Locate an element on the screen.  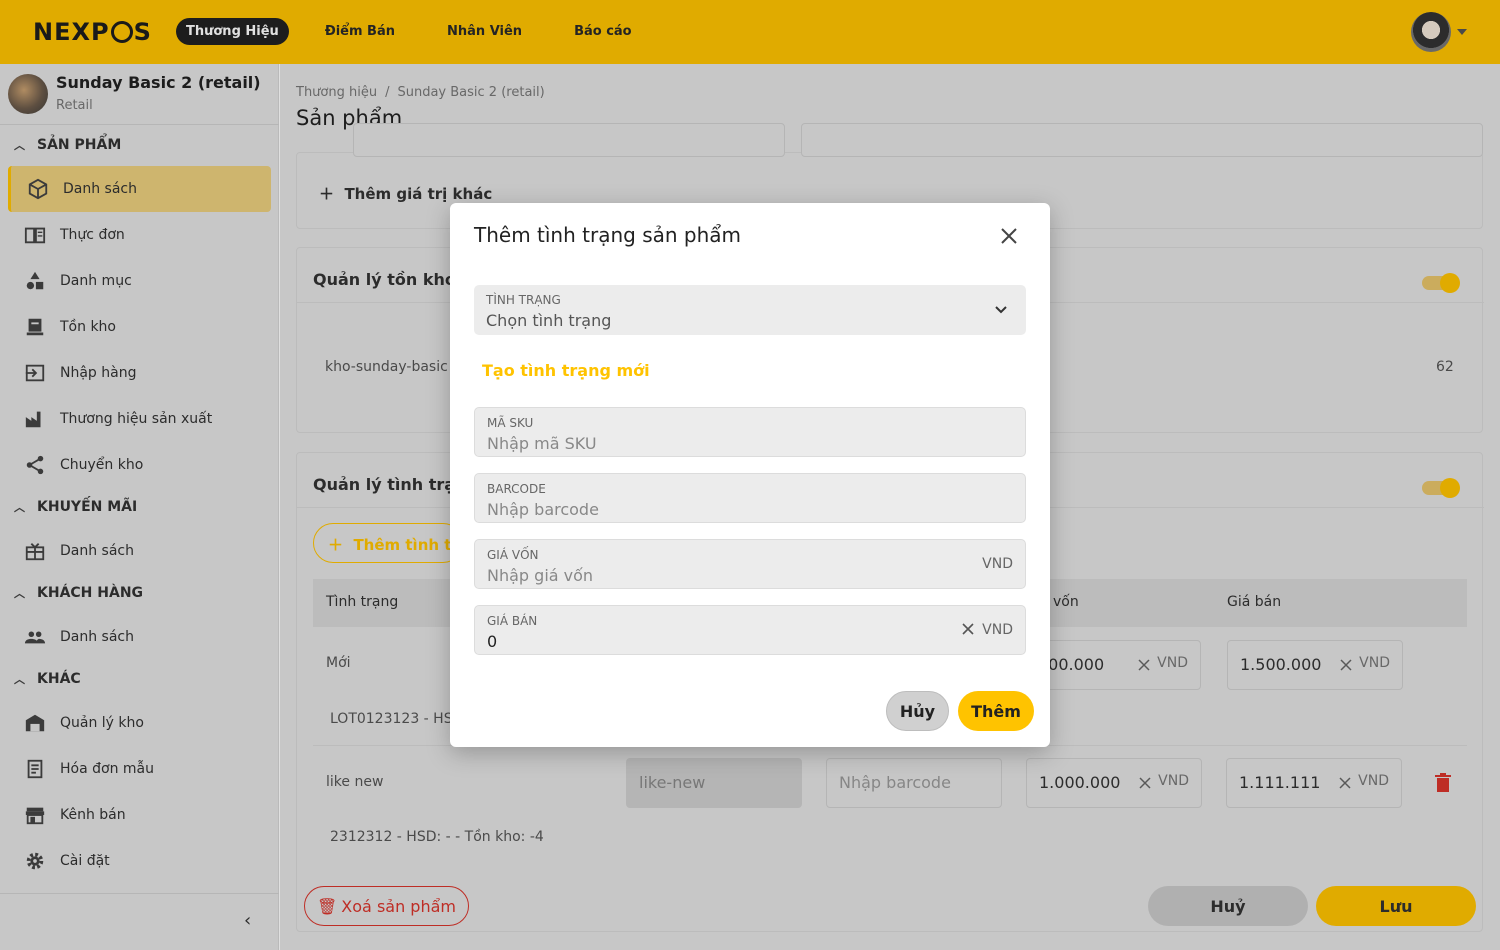
barcode-field: BARCODE Nhập barcode is located at coordinates (750, 498).